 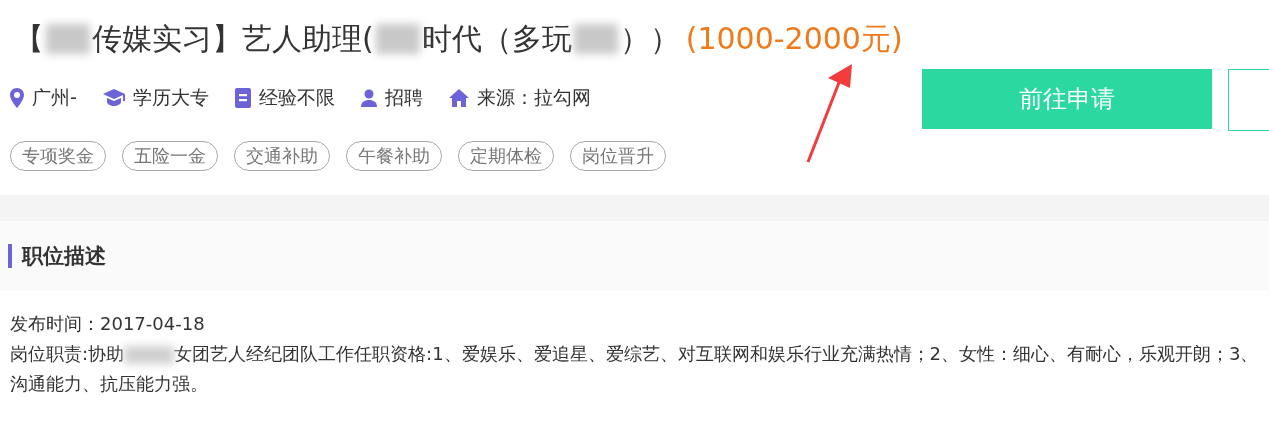 What do you see at coordinates (242, 97) in the screenshot?
I see `document-icon` at bounding box center [242, 97].